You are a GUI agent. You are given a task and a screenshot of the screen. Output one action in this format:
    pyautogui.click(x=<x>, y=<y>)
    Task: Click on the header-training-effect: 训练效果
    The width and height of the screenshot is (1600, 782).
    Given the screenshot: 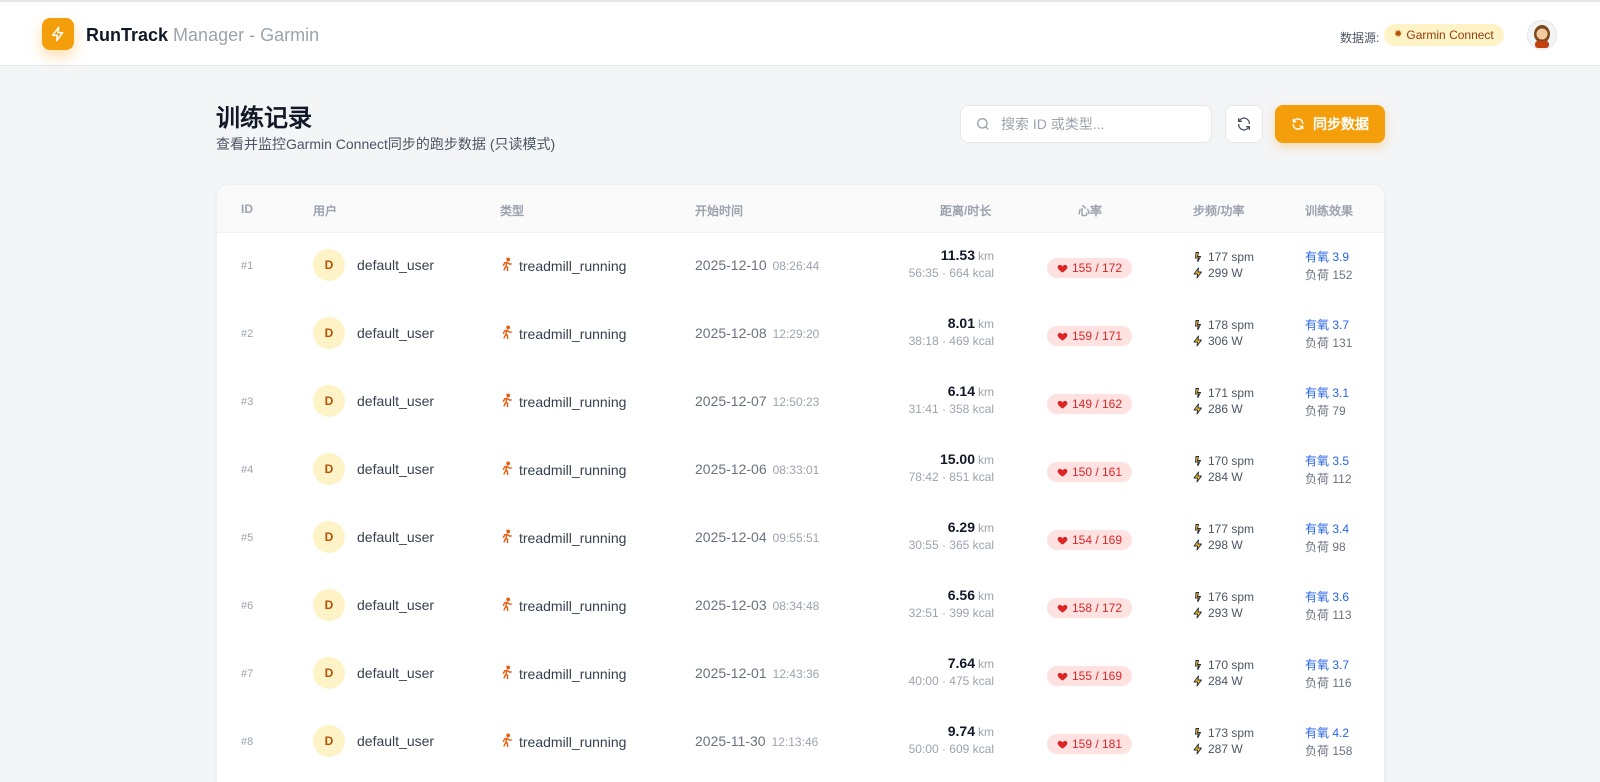 What is the action you would take?
    pyautogui.click(x=1329, y=210)
    